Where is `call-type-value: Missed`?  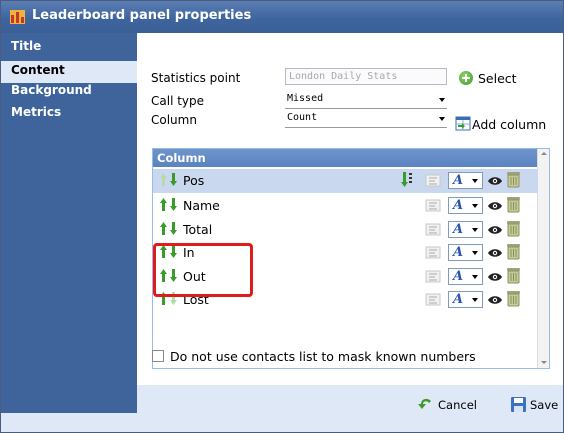
call-type-value: Missed is located at coordinates (305, 98).